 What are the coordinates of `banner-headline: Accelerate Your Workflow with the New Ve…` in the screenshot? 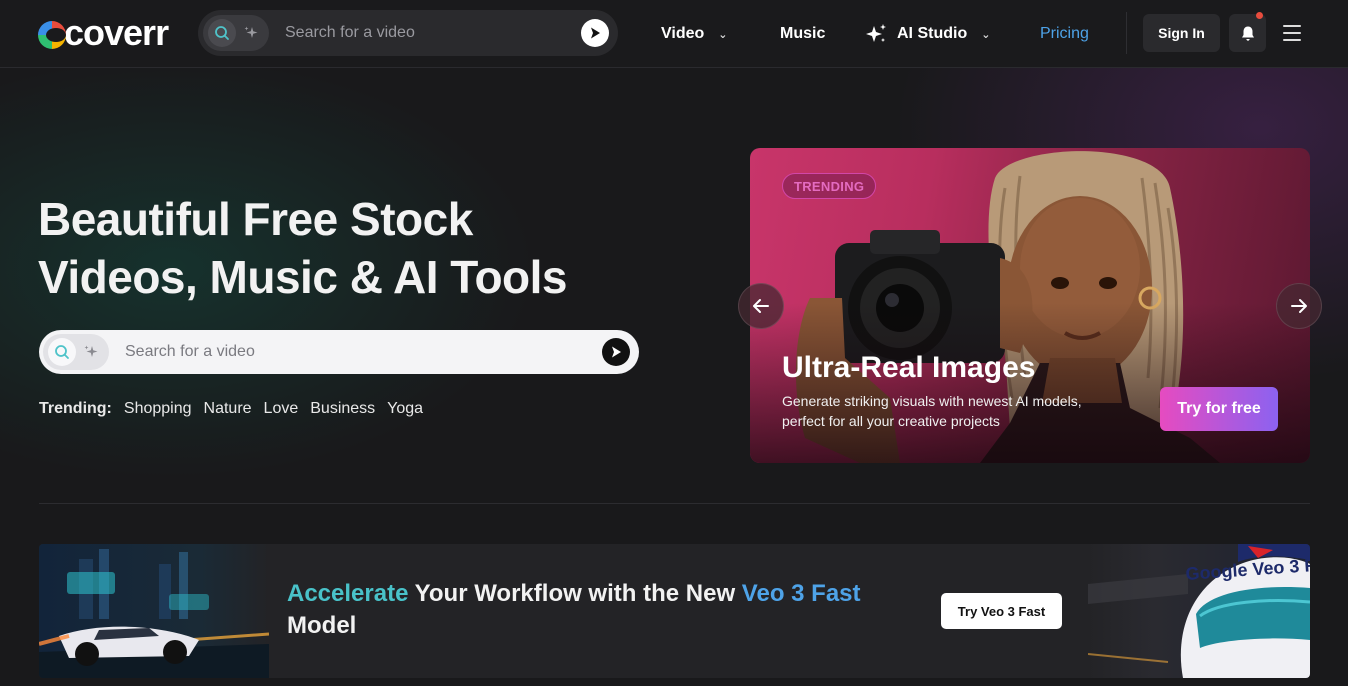 It's located at (597, 610).